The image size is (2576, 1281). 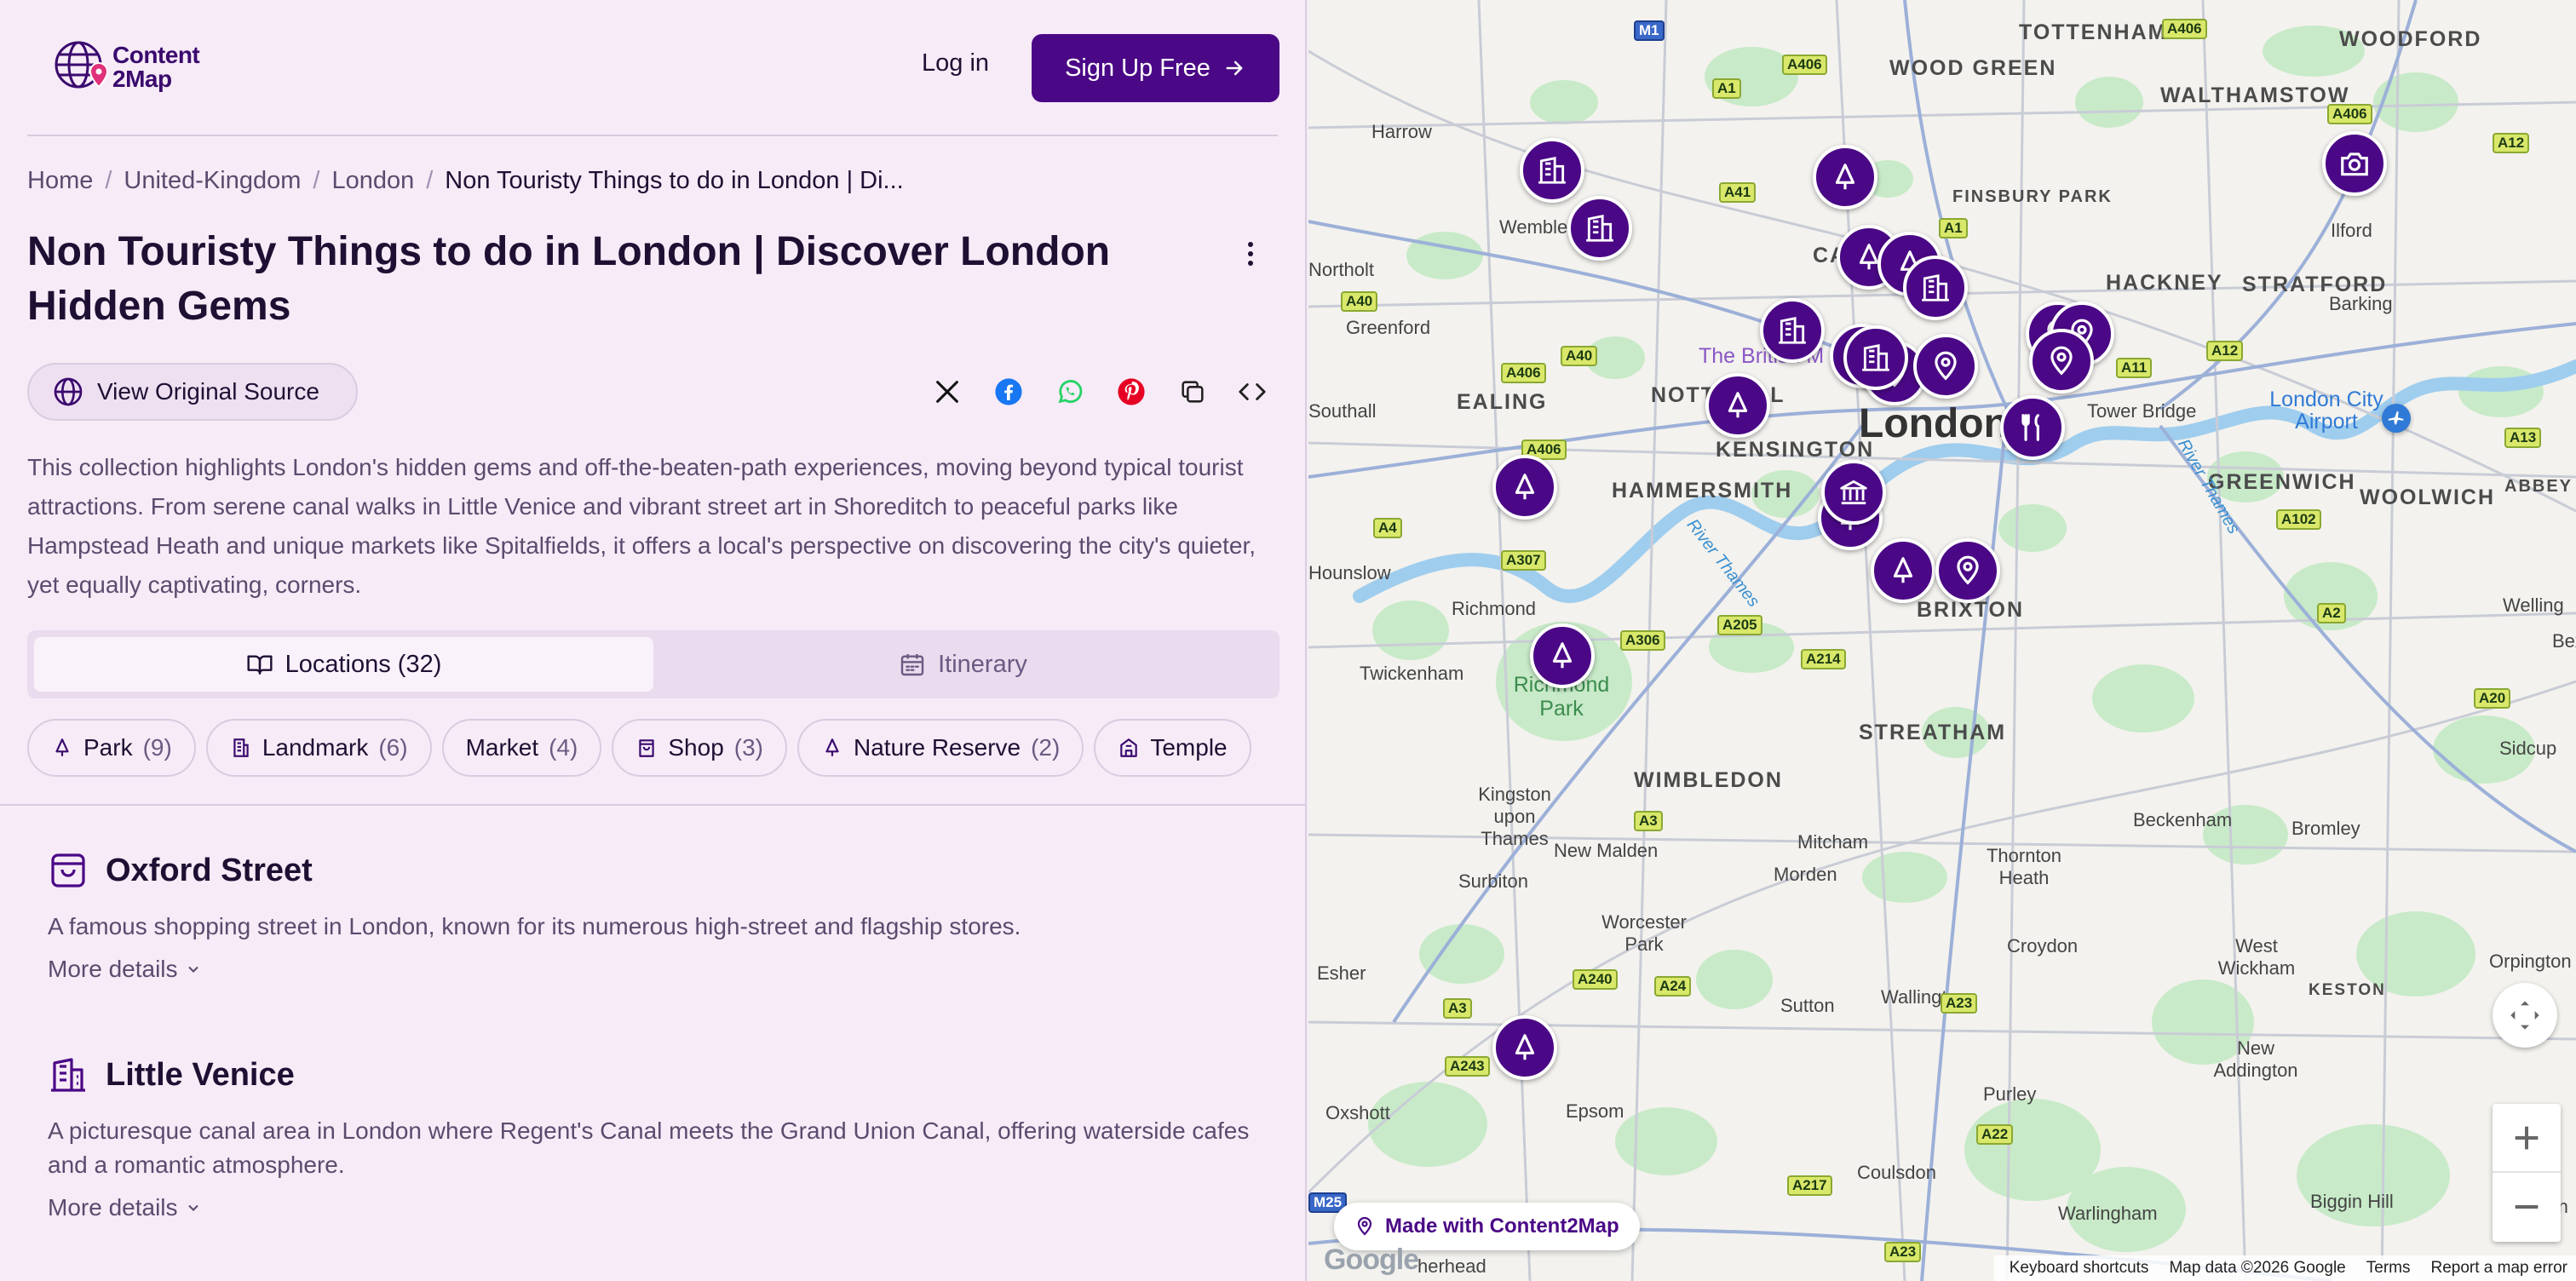 What do you see at coordinates (2523, 438) in the screenshot?
I see `road-shield: A13` at bounding box center [2523, 438].